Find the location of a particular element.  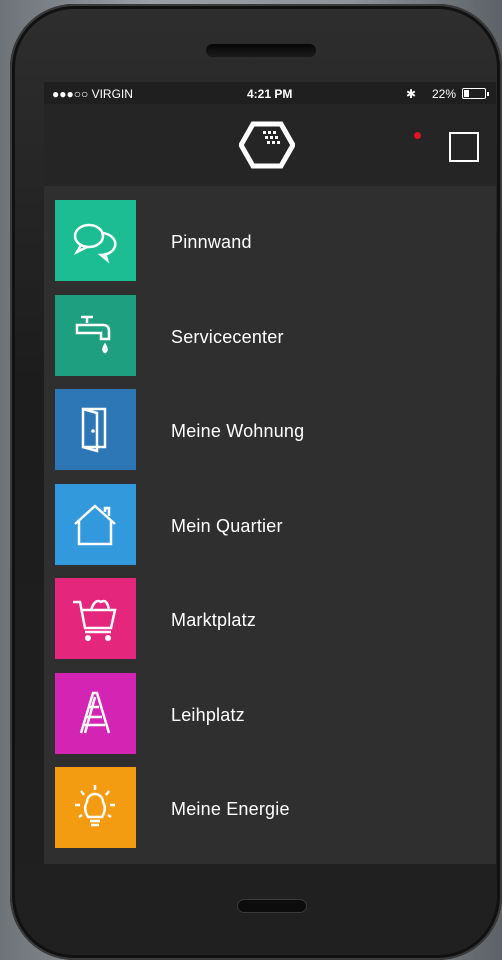

ladder-icon is located at coordinates (95, 713).